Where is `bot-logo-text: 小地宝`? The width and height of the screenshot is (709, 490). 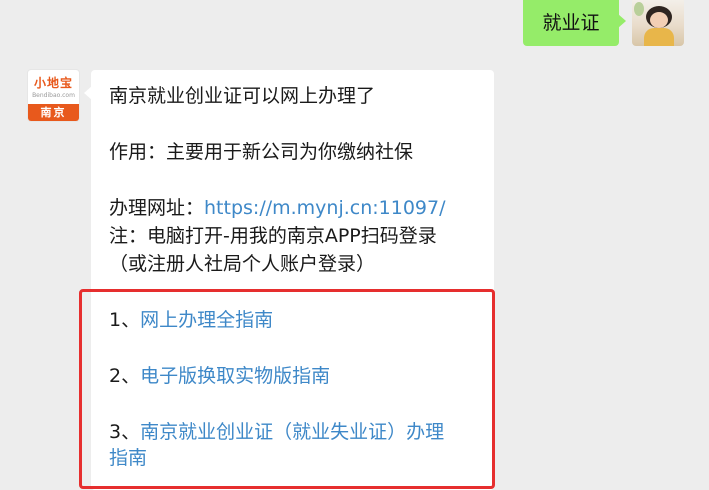
bot-logo-text: 小地宝 is located at coordinates (53, 83).